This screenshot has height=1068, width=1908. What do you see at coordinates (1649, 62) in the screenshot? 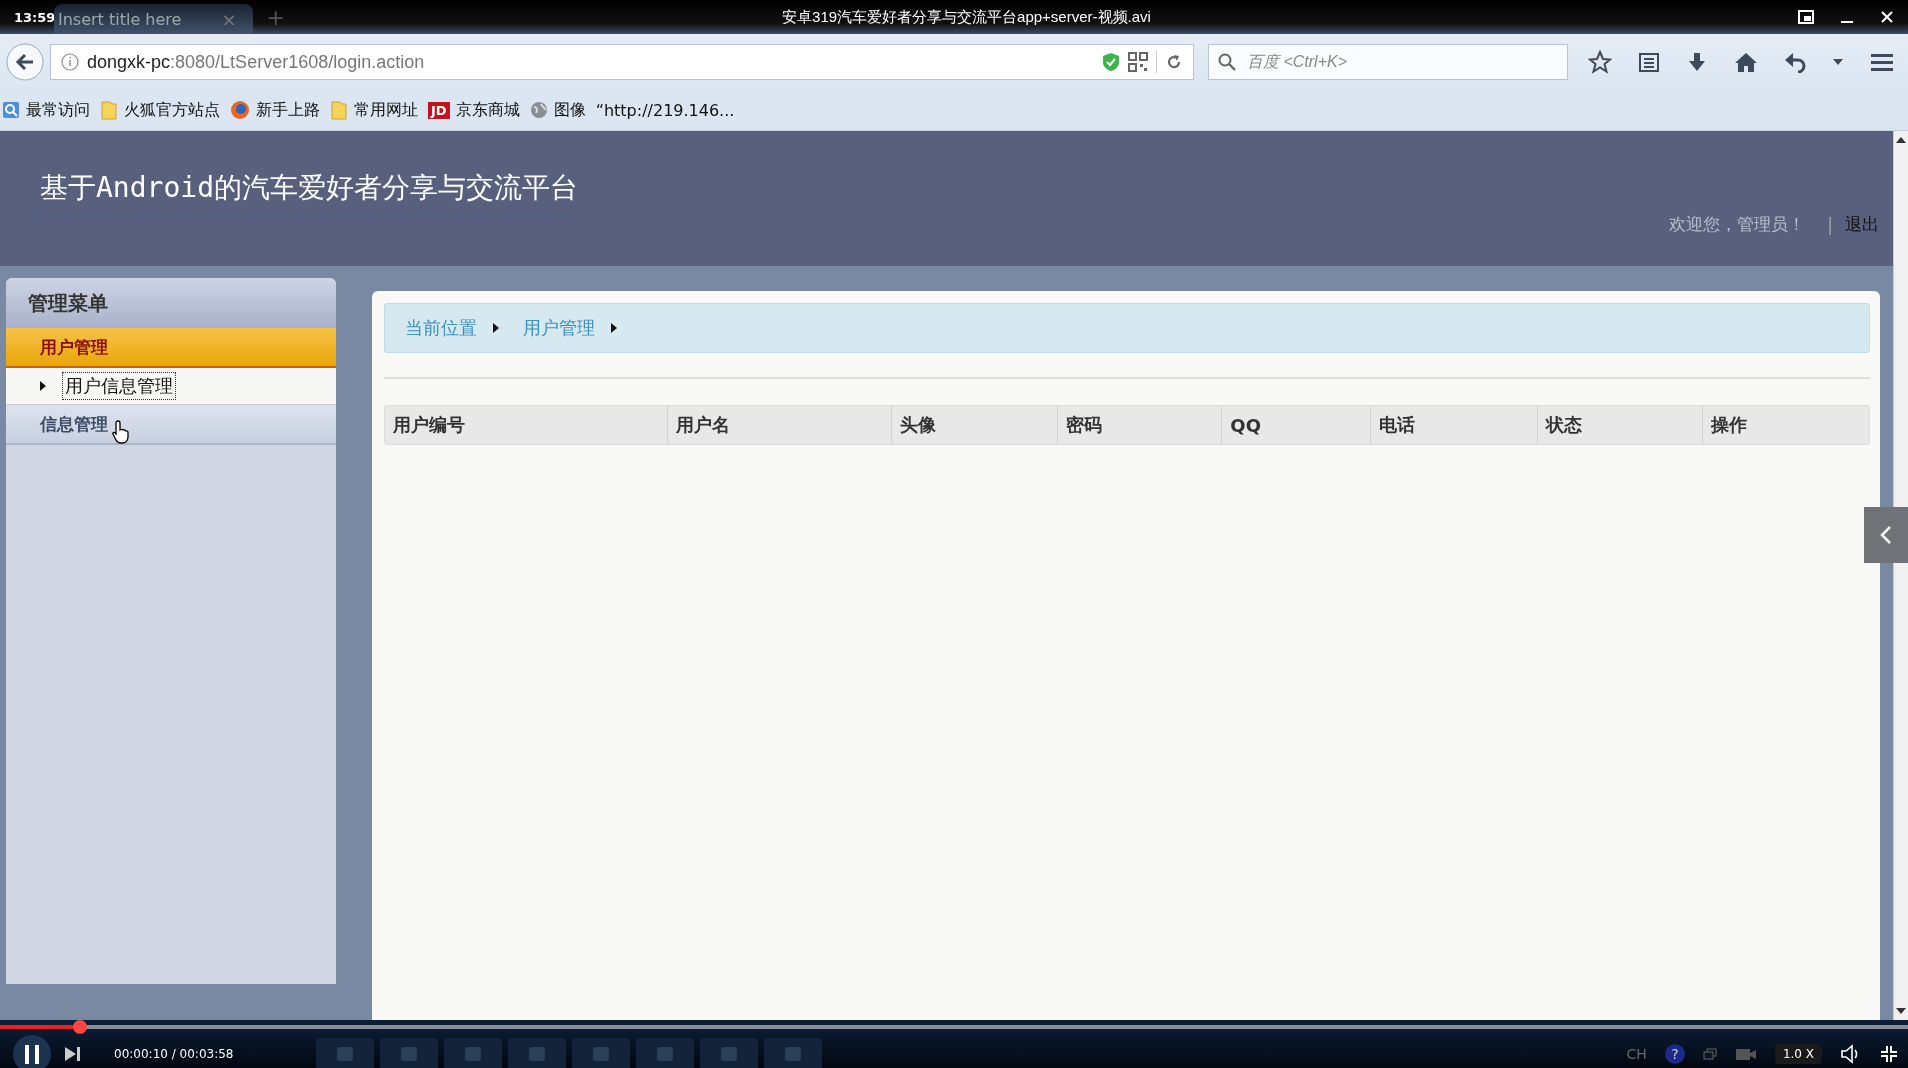
I see `reading-list-icon` at bounding box center [1649, 62].